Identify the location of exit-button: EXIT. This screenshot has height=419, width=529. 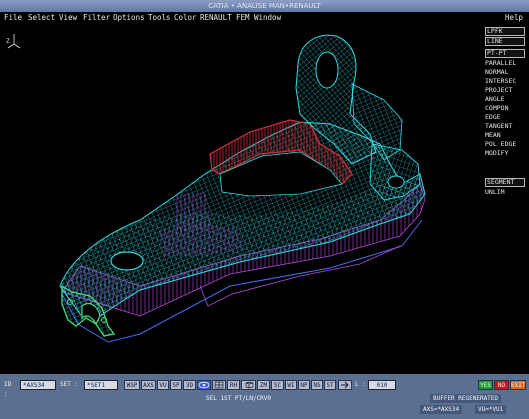
(518, 385).